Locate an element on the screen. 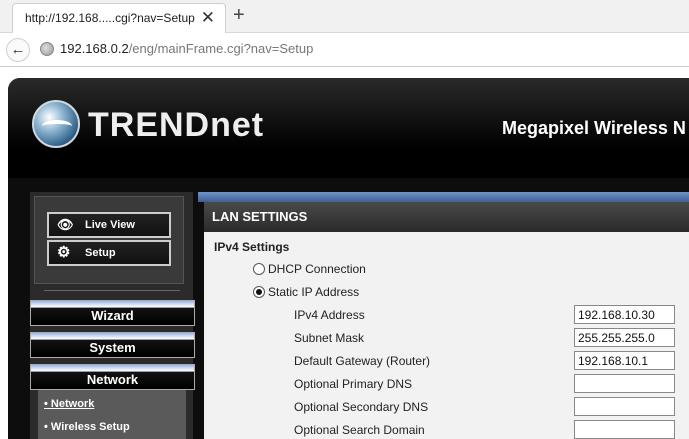 This screenshot has width=689, height=439. secondary-dns-input is located at coordinates (624, 406).